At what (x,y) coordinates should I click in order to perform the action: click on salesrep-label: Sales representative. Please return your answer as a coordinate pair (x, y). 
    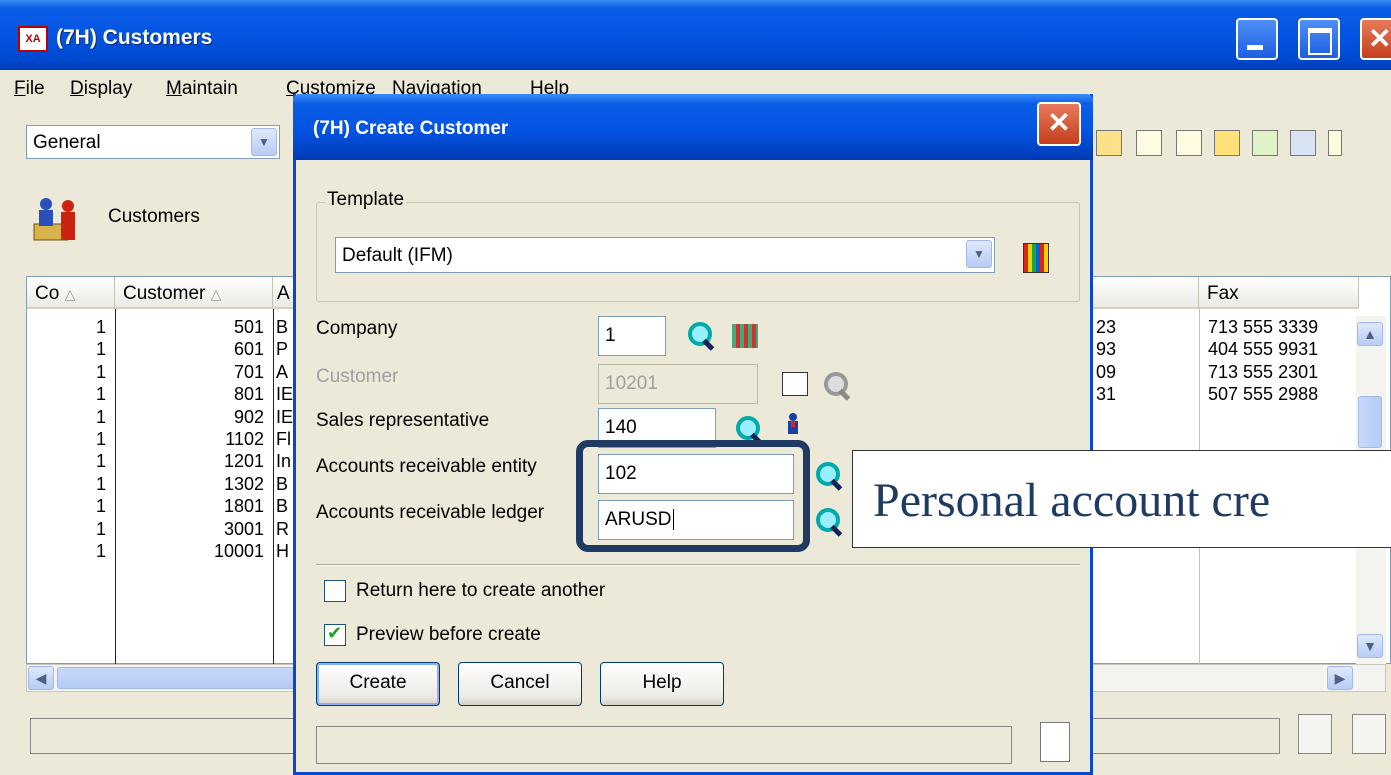
    Looking at the image, I should click on (403, 420).